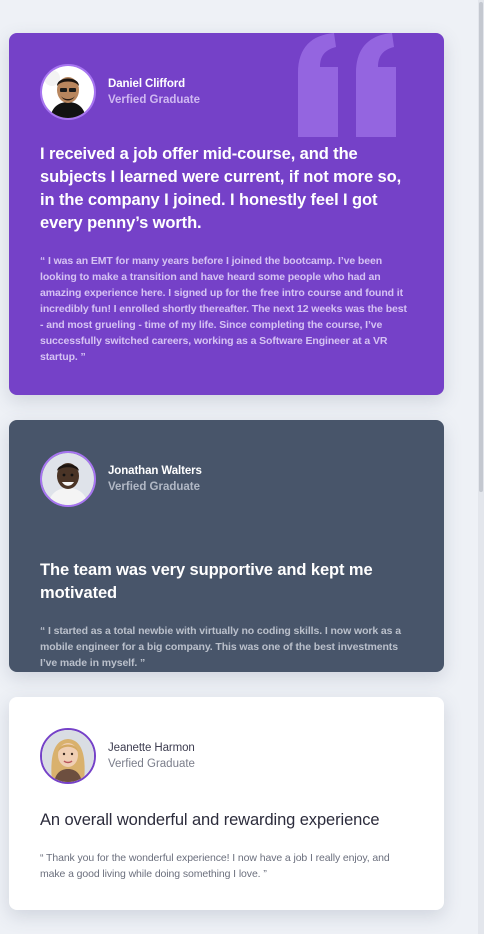 This screenshot has width=484, height=934. What do you see at coordinates (154, 92) in the screenshot?
I see `person-info: Daniel Clifford Verfied Graduate` at bounding box center [154, 92].